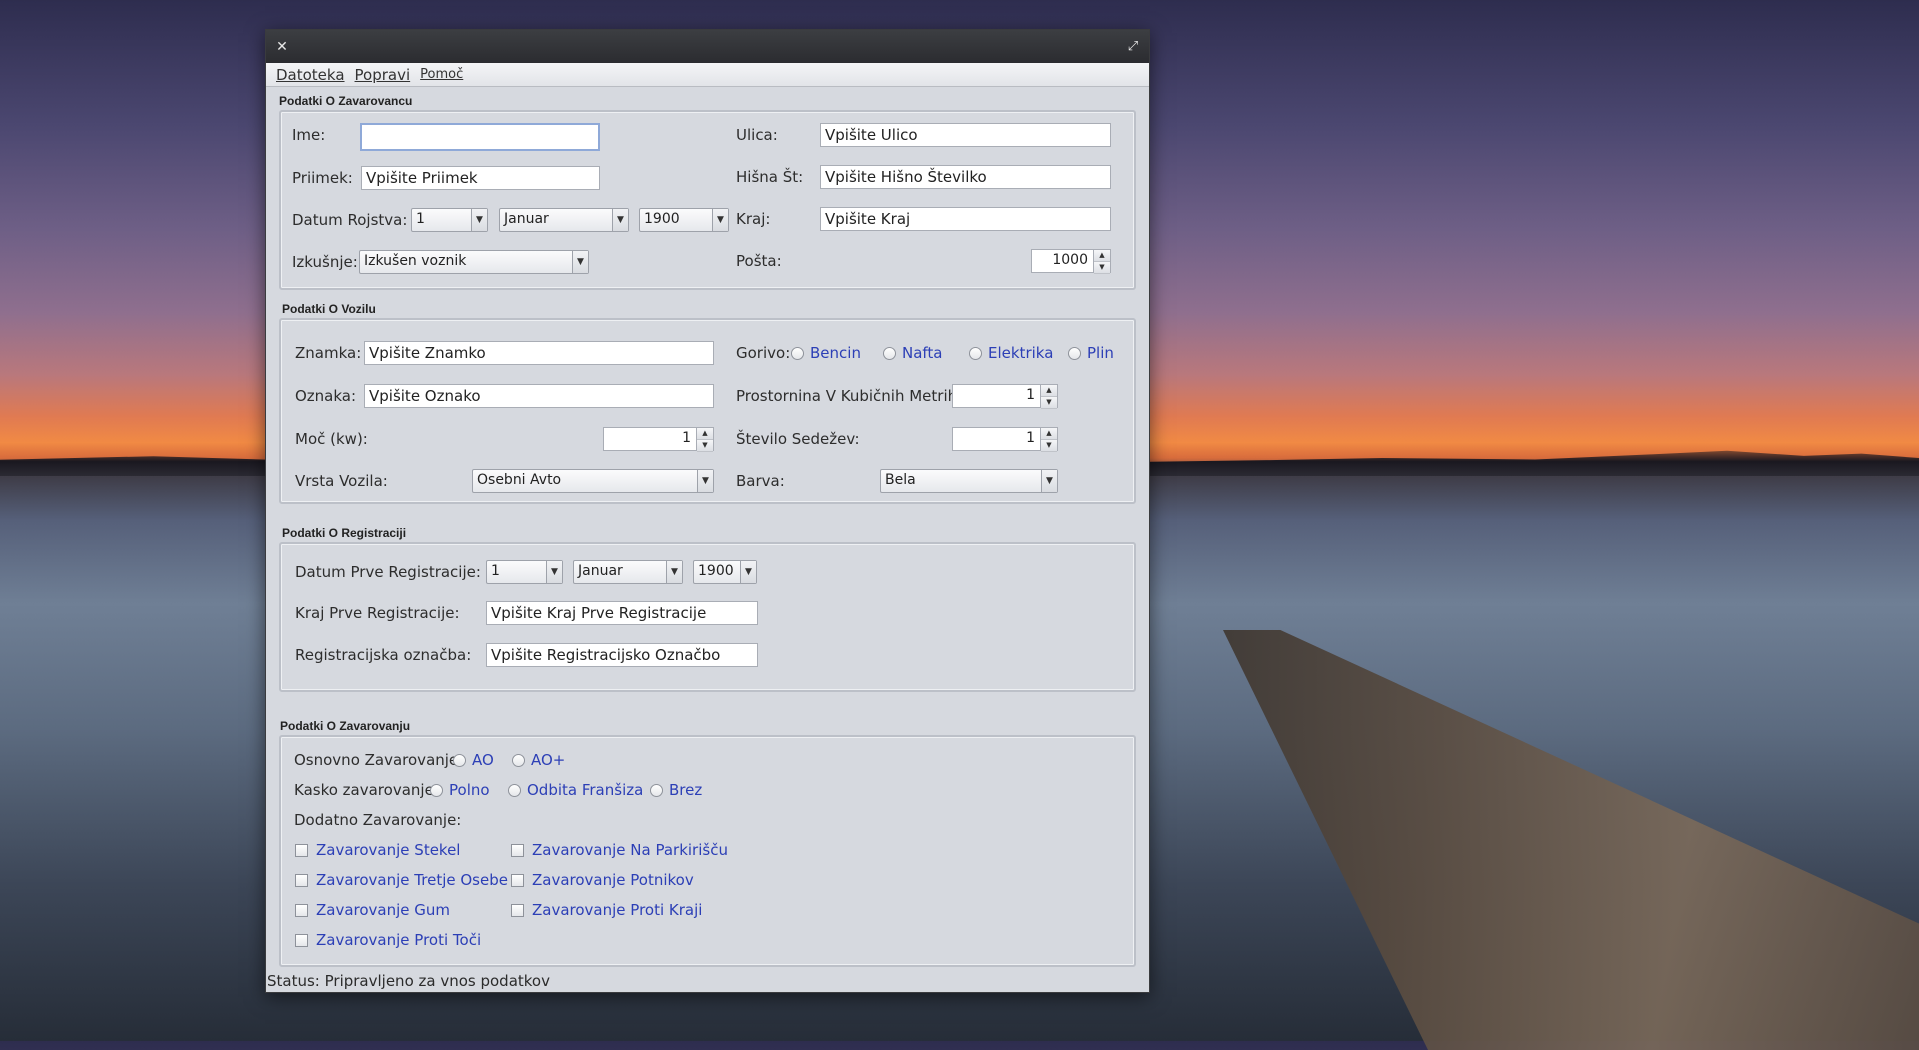  Describe the element at coordinates (585, 790) in the screenshot. I see `kasko-fransiza-label: Odbita Franšiza` at that location.